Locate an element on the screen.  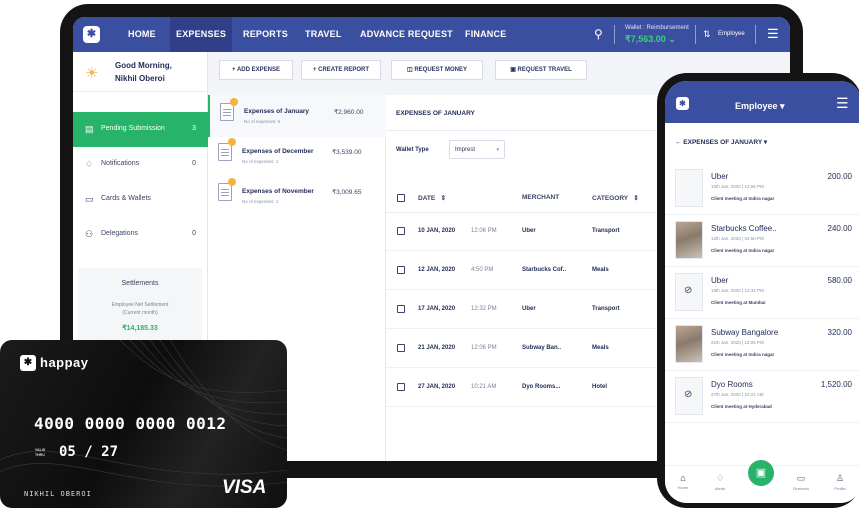
expense-group-amount: ₹3,009.65 is located at coordinates (347, 192).